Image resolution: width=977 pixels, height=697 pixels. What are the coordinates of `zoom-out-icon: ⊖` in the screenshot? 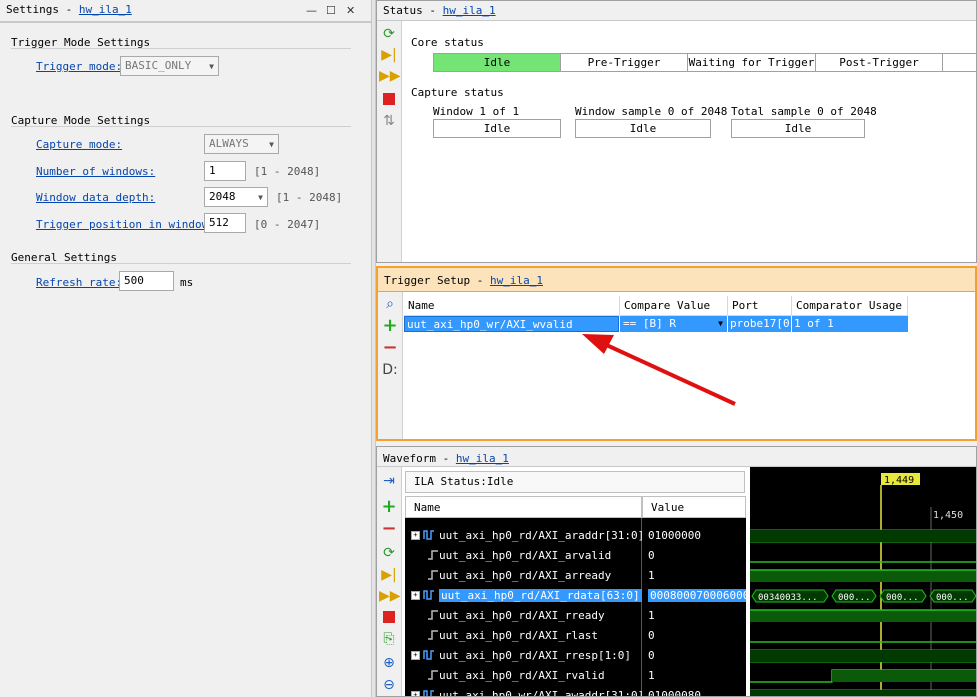 It's located at (389, 685).